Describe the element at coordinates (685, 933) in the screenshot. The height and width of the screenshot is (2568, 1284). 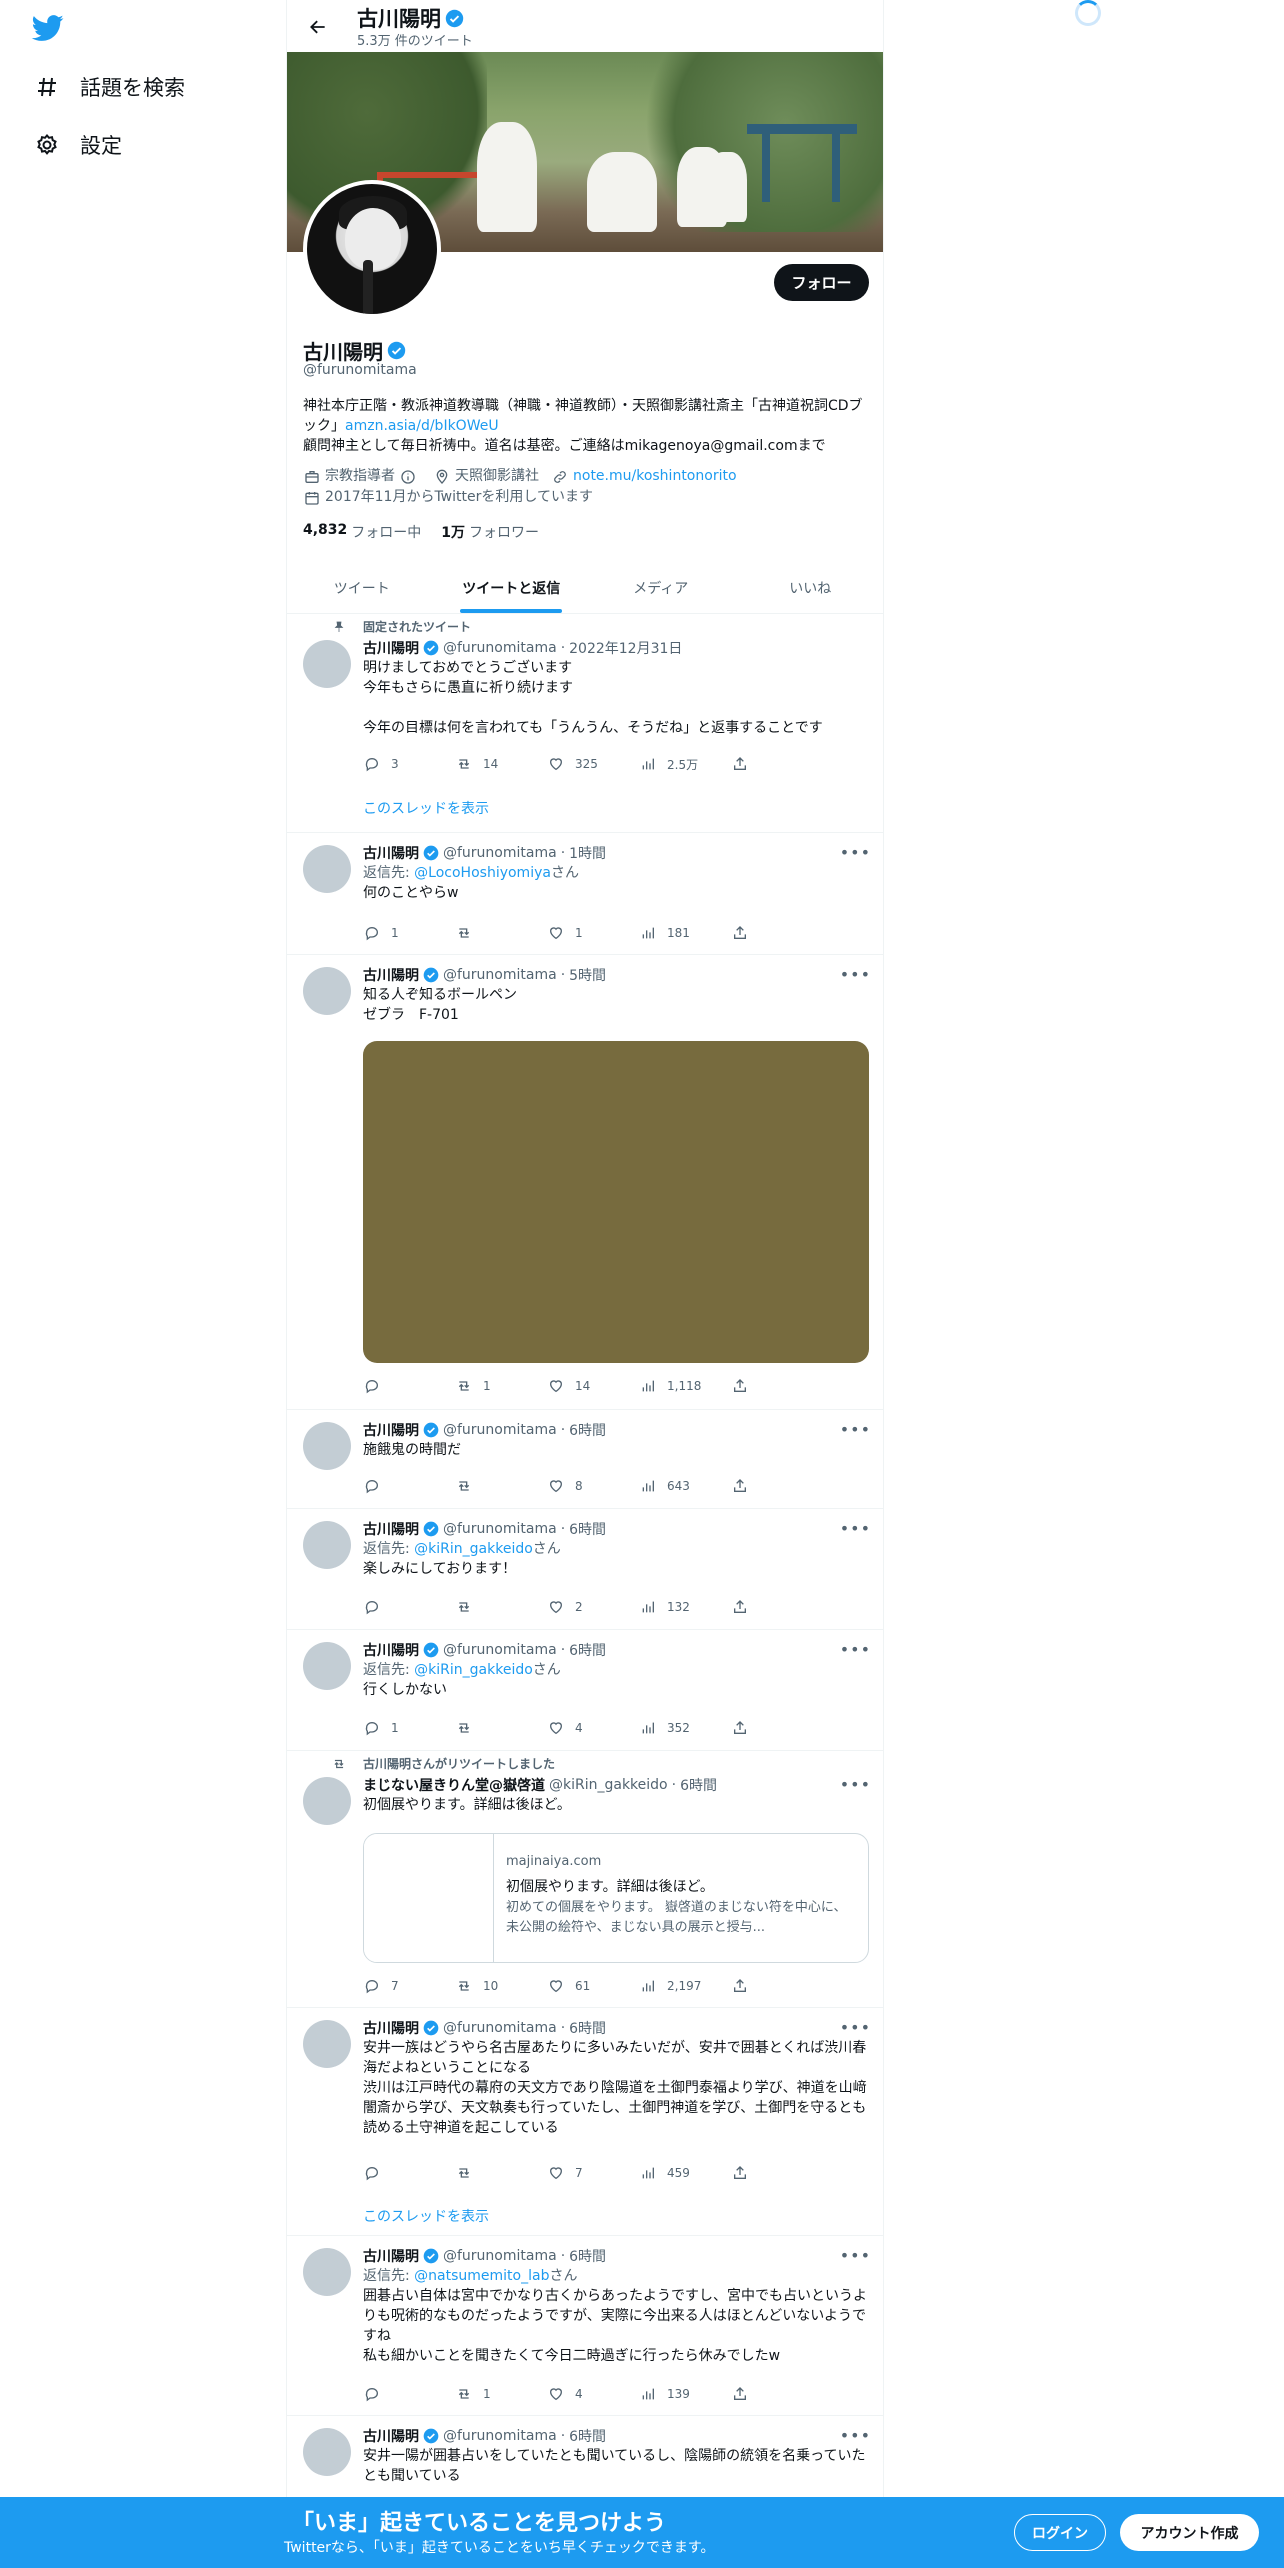
I see `views-button: 181` at that location.